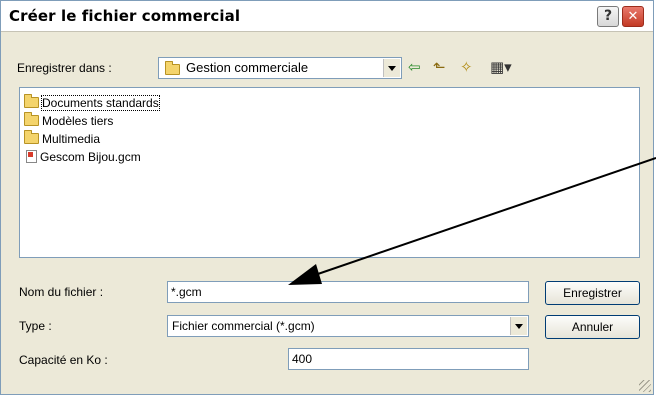 The image size is (656, 397). Describe the element at coordinates (592, 327) in the screenshot. I see `cancel-button: Annuler` at that location.